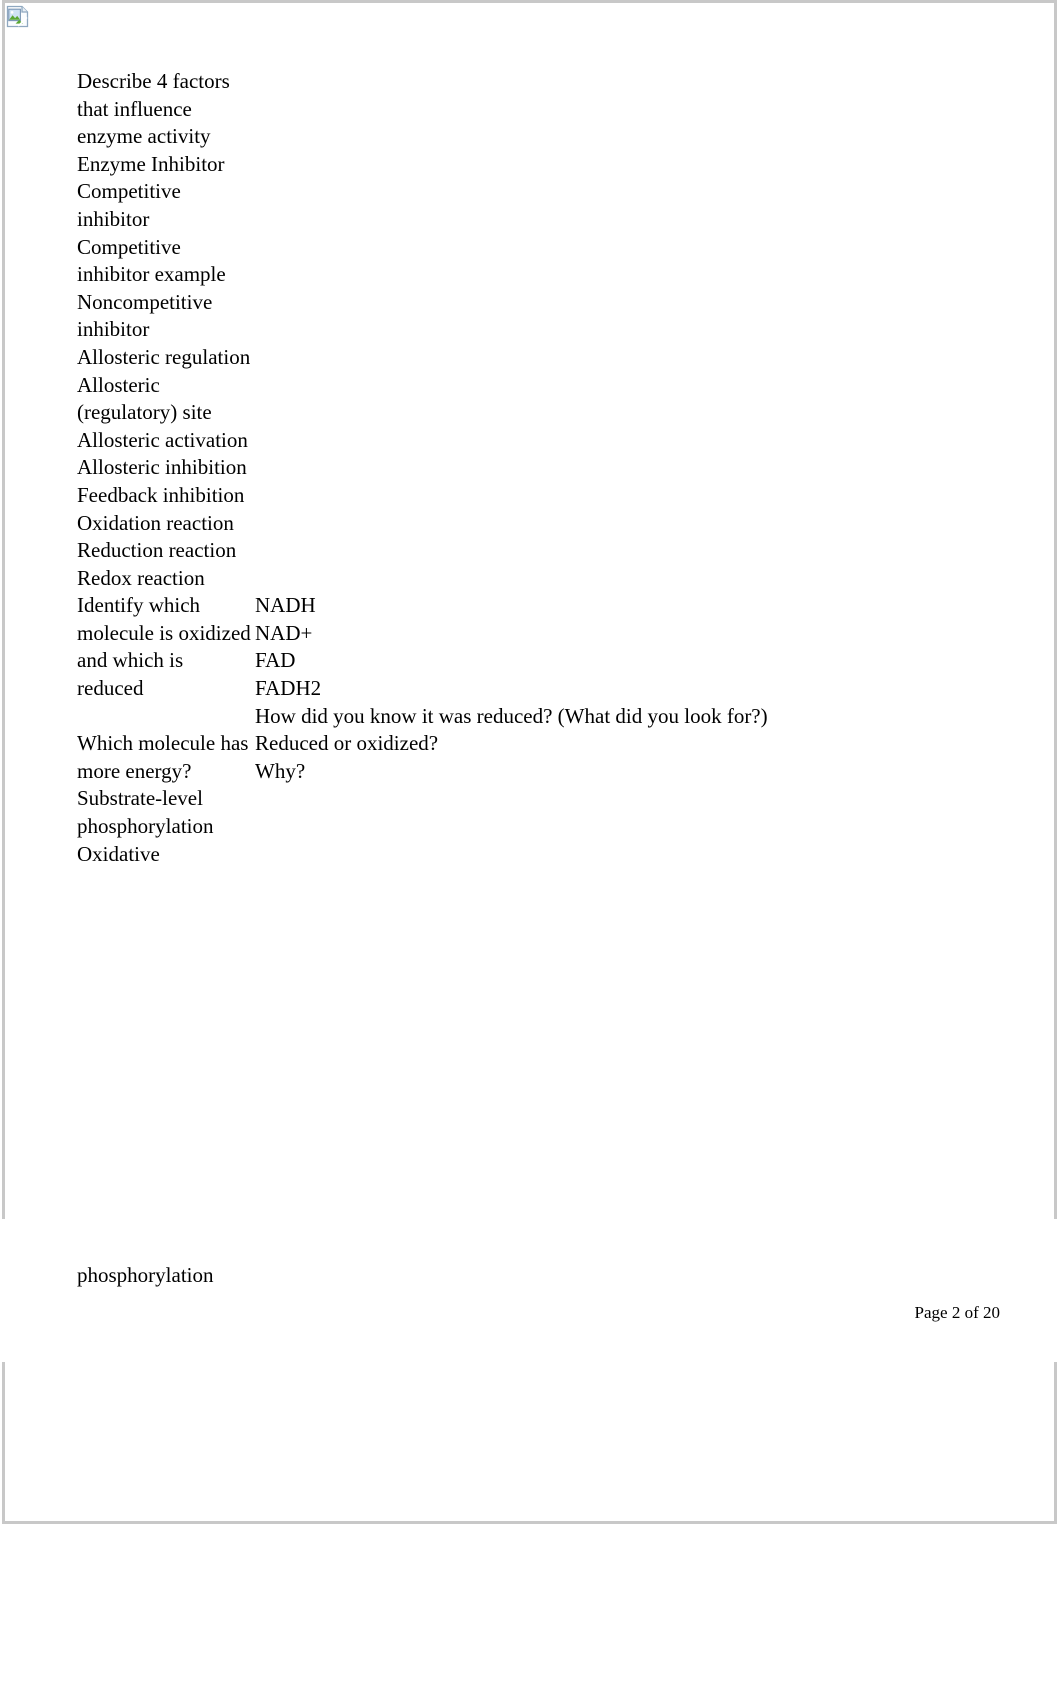 The image size is (1062, 1700). What do you see at coordinates (144, 398) in the screenshot?
I see `term-cell: Allosteric (regulatory) site` at bounding box center [144, 398].